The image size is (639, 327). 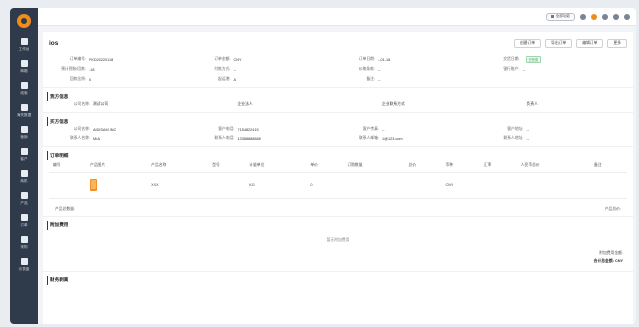 What do you see at coordinates (373, 79) in the screenshot?
I see `info-field: 备注: --` at bounding box center [373, 79].